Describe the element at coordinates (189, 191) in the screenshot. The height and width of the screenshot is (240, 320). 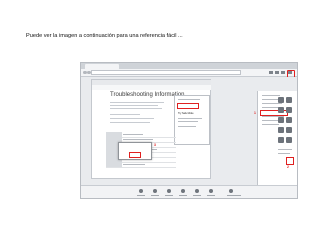
I see `bottom-toolbar` at that location.